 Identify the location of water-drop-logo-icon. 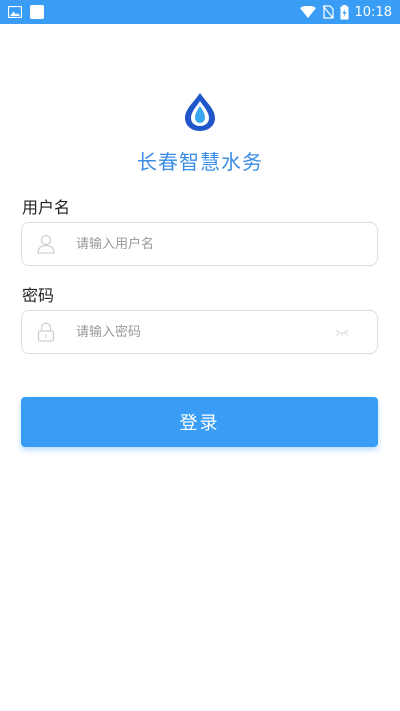
(200, 112).